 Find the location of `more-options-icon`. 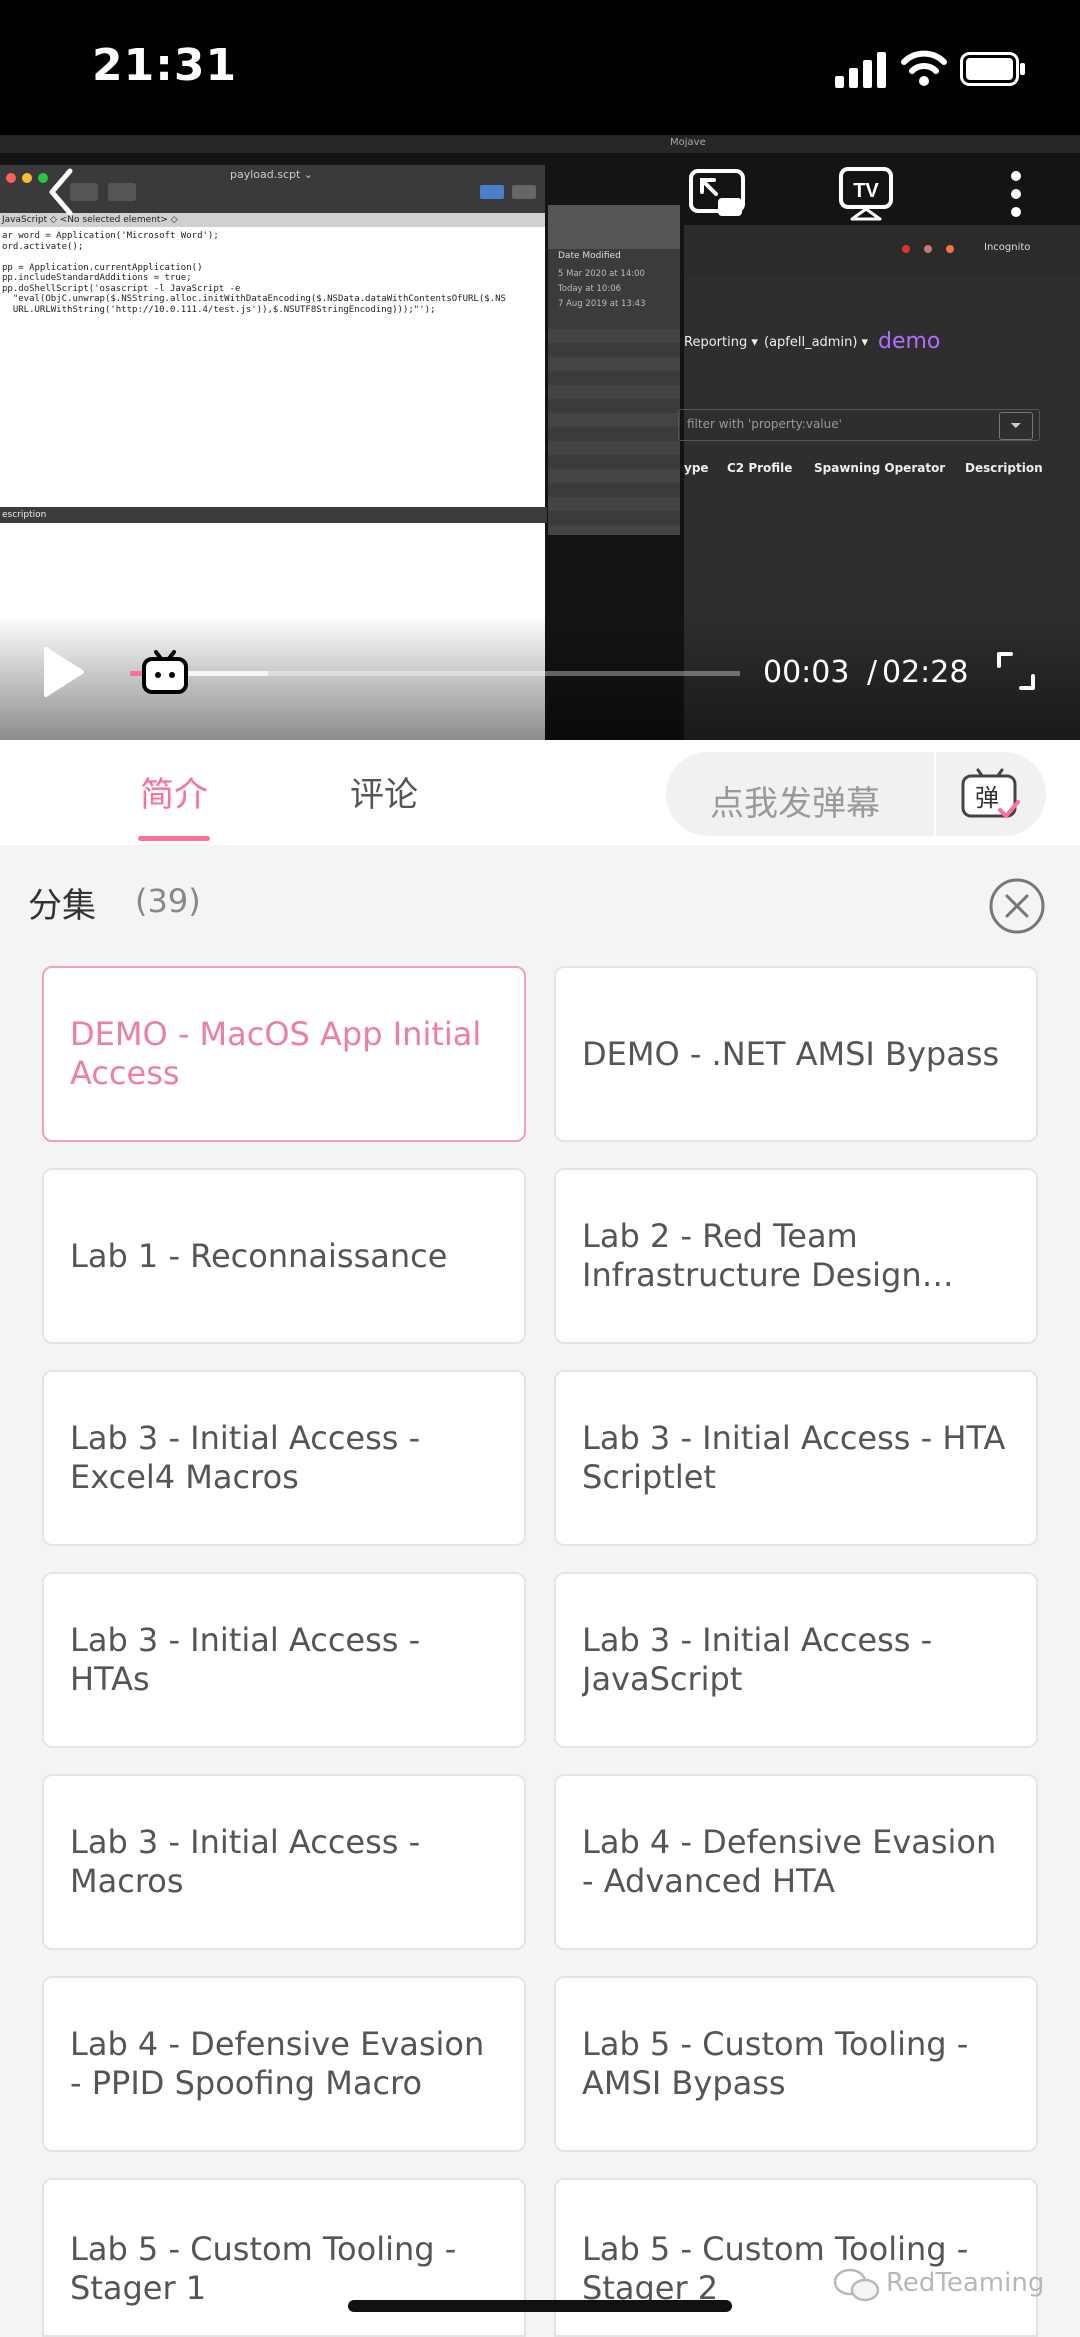

more-options-icon is located at coordinates (1016, 194).